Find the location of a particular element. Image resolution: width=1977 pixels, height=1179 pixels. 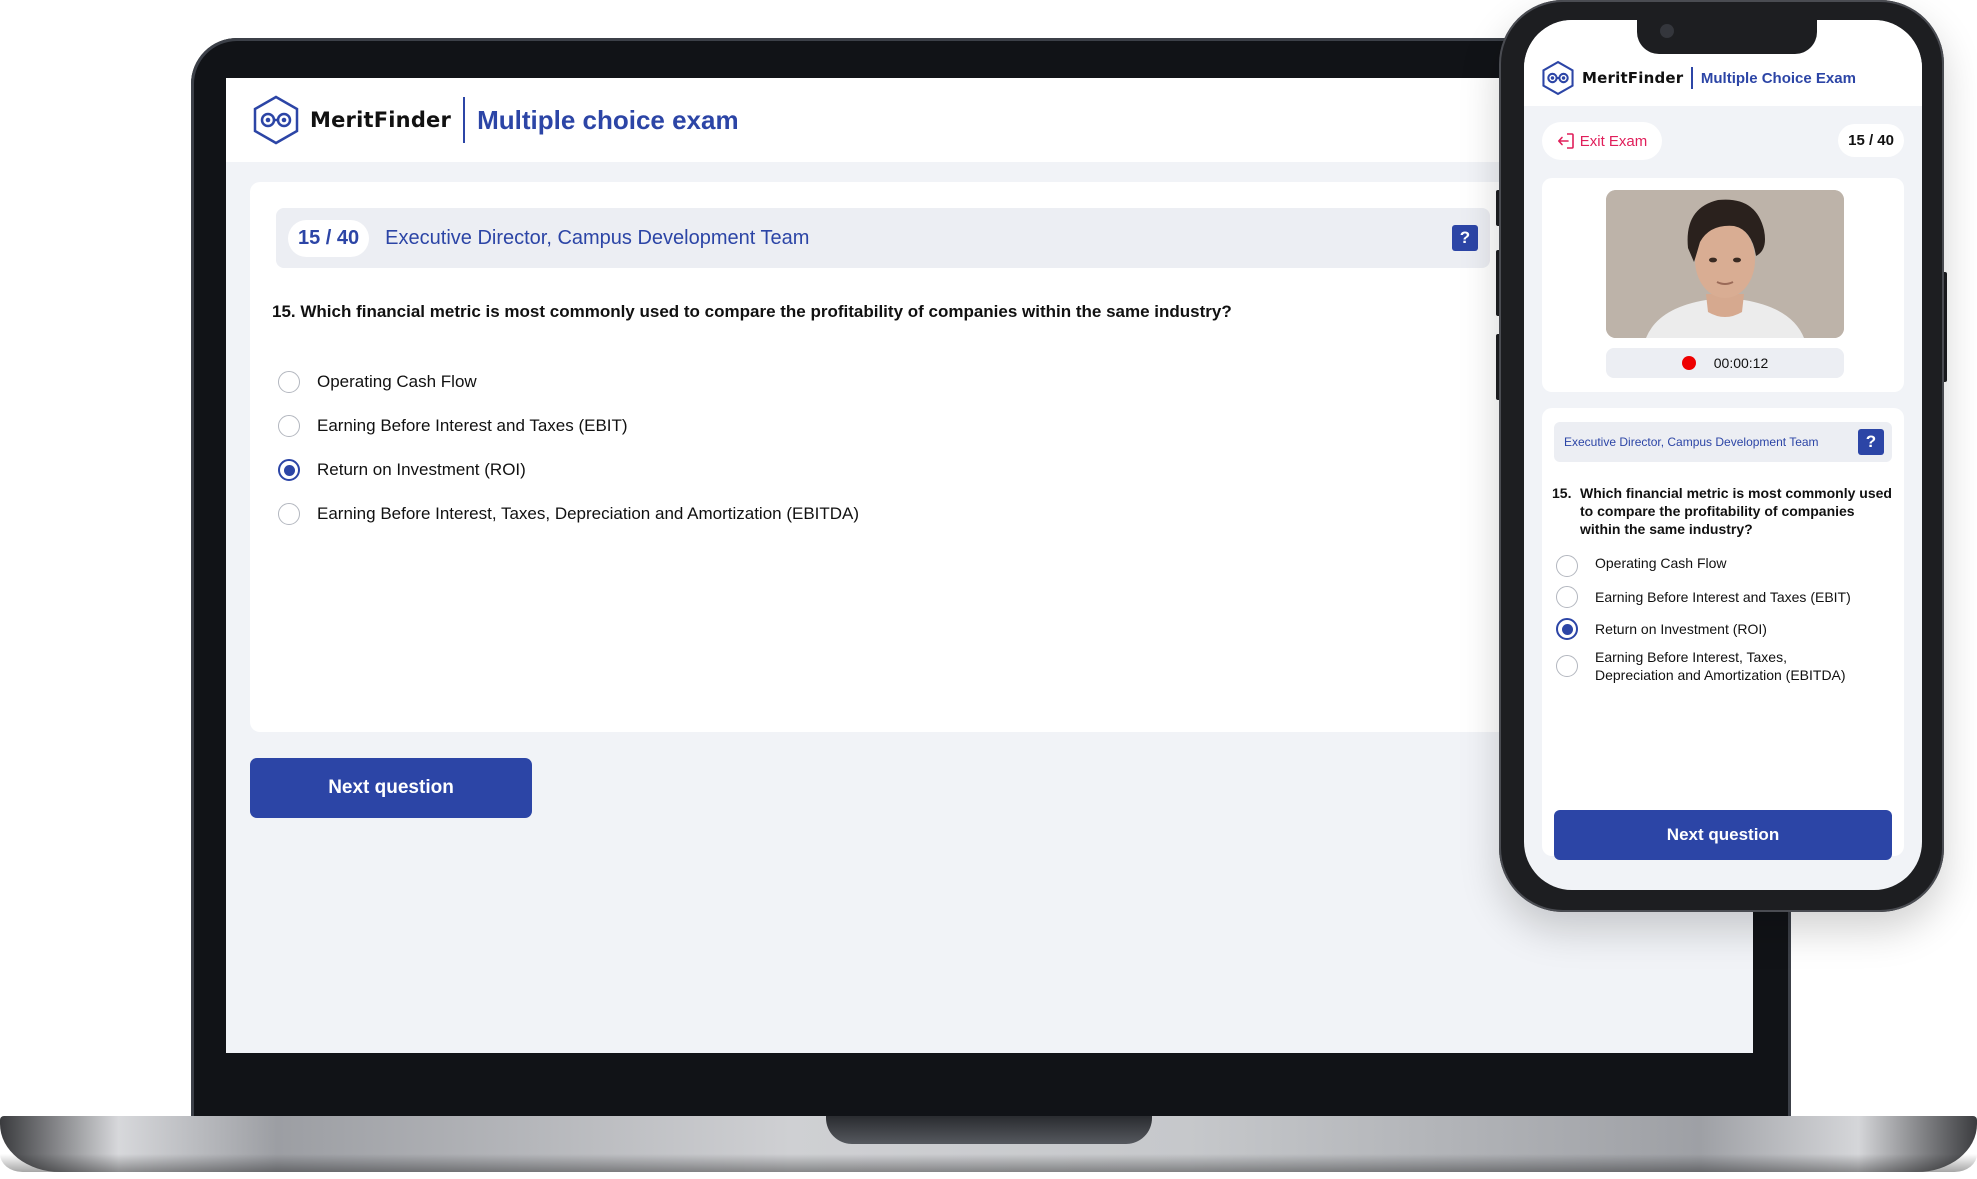

page-title: Multiple Choice Exam is located at coordinates (1778, 78).